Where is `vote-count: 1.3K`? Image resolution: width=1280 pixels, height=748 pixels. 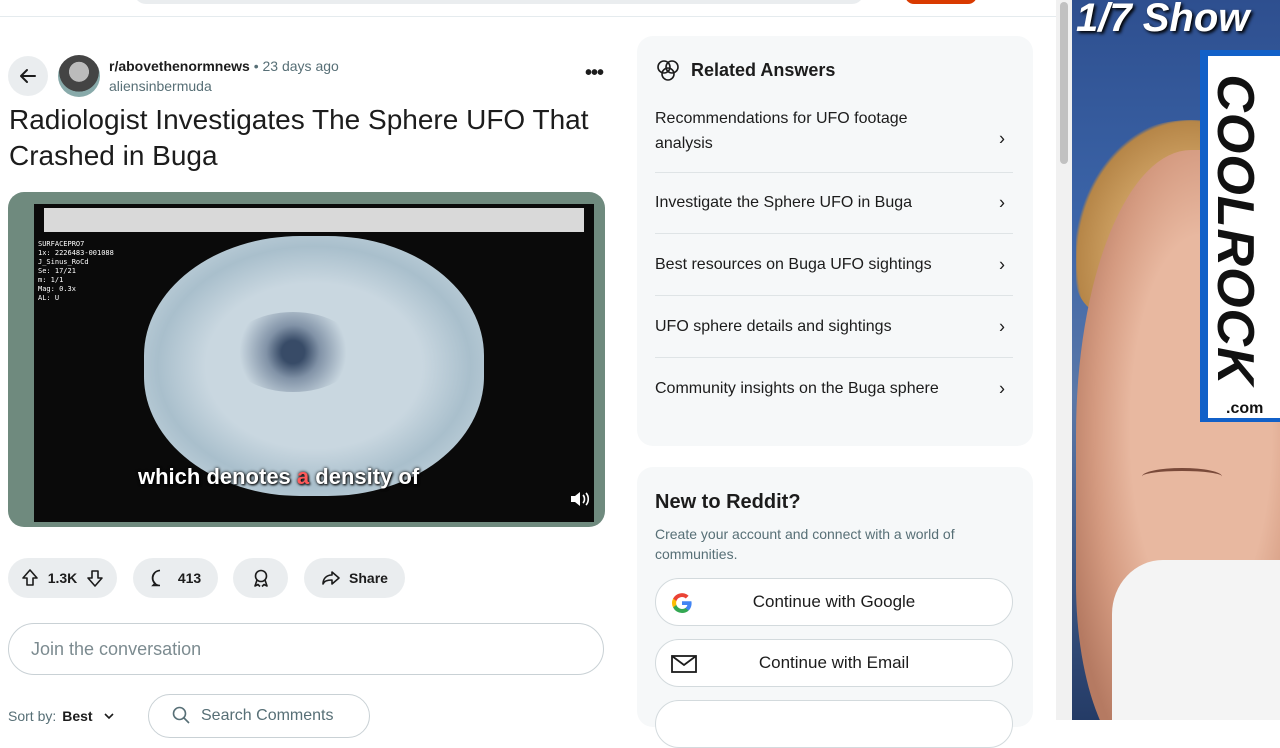
vote-count: 1.3K is located at coordinates (62, 578).